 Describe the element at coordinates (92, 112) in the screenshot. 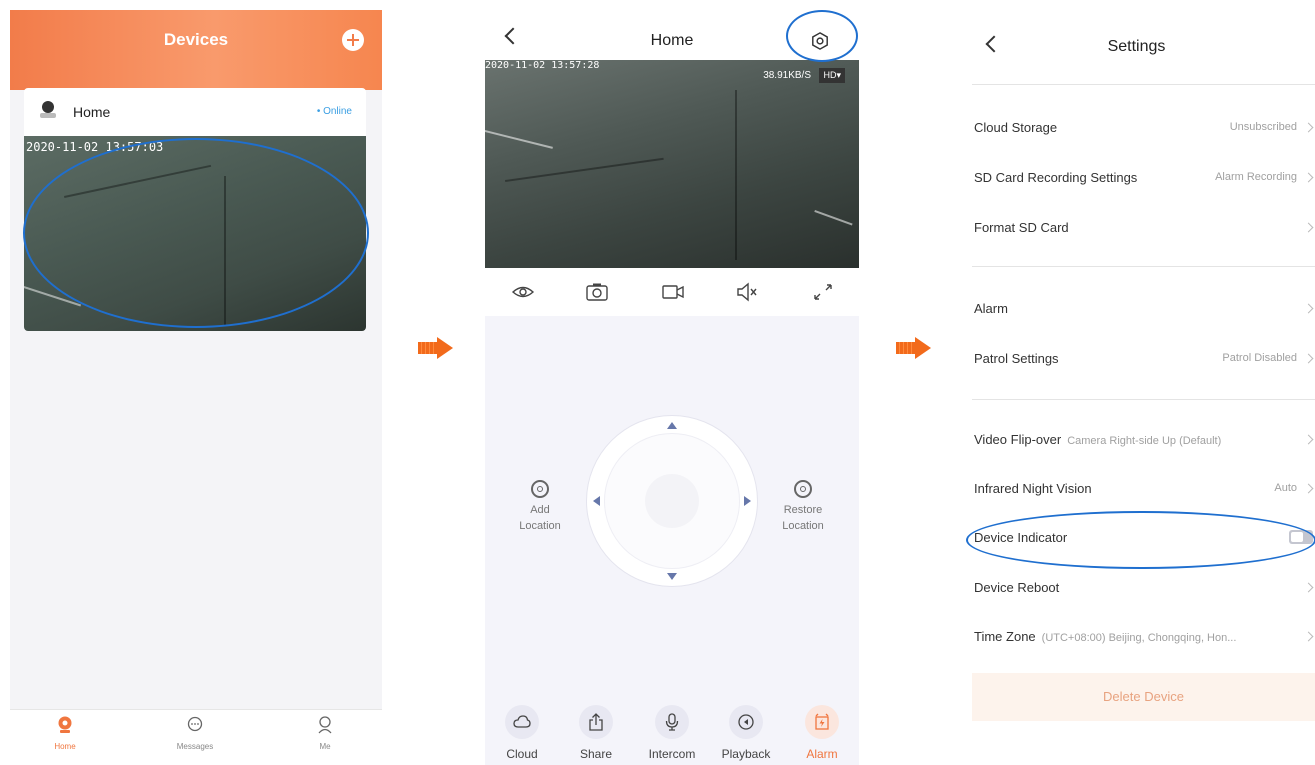

I see `device-name: Home` at that location.